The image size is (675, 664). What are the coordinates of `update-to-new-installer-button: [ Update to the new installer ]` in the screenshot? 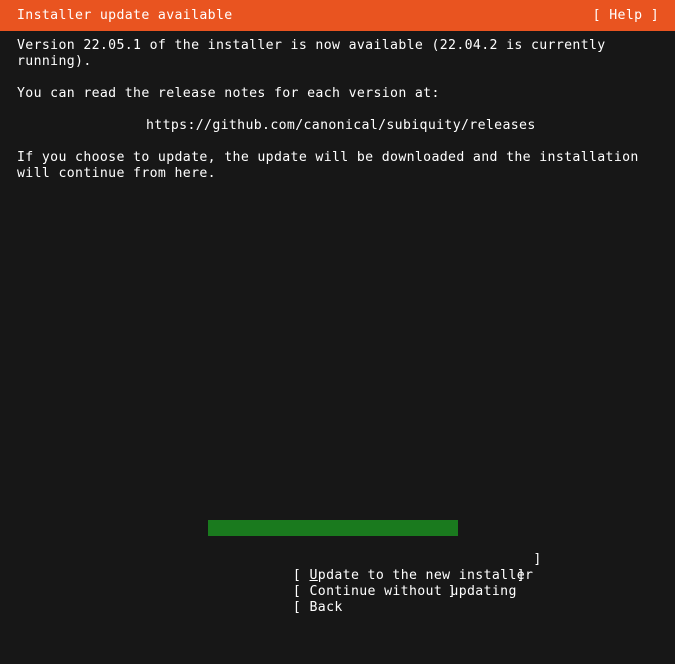 It's located at (374, 551).